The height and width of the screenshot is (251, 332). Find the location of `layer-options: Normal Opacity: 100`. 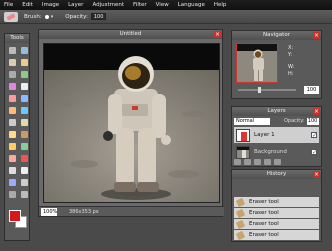

layer-options: Normal Opacity: 100 is located at coordinates (276, 121).